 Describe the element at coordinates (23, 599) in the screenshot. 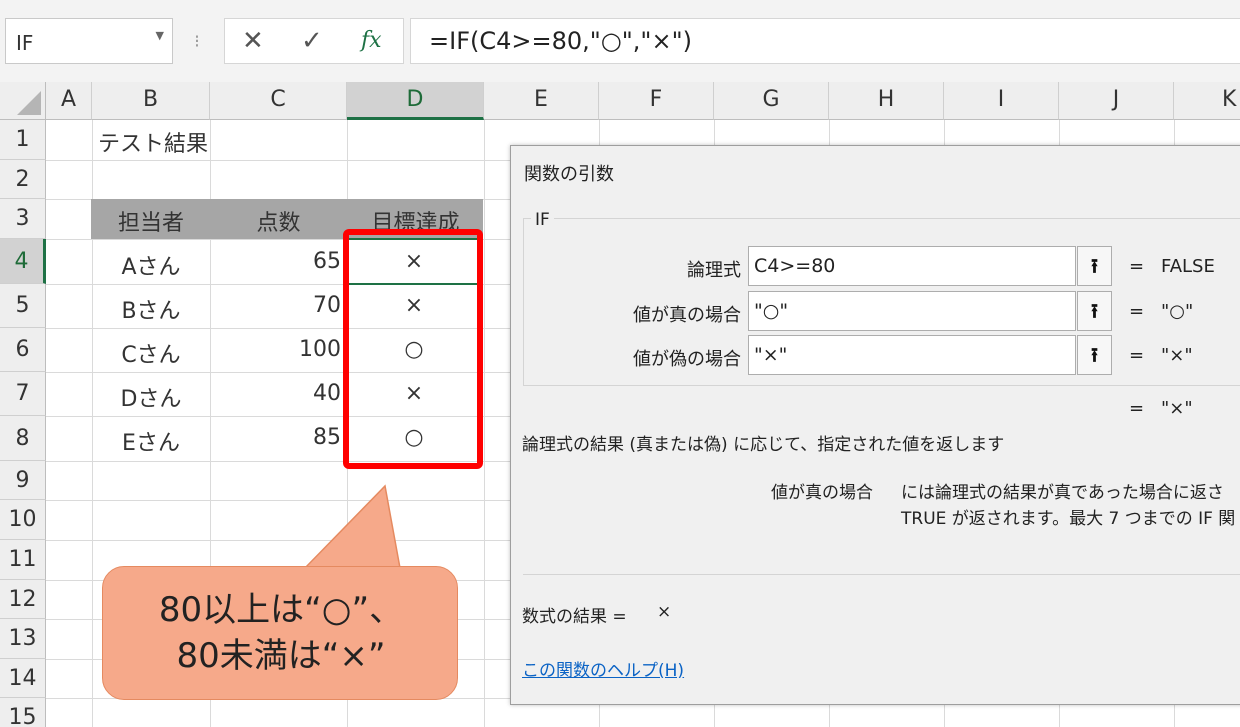

I see `row-header-12: 12` at that location.